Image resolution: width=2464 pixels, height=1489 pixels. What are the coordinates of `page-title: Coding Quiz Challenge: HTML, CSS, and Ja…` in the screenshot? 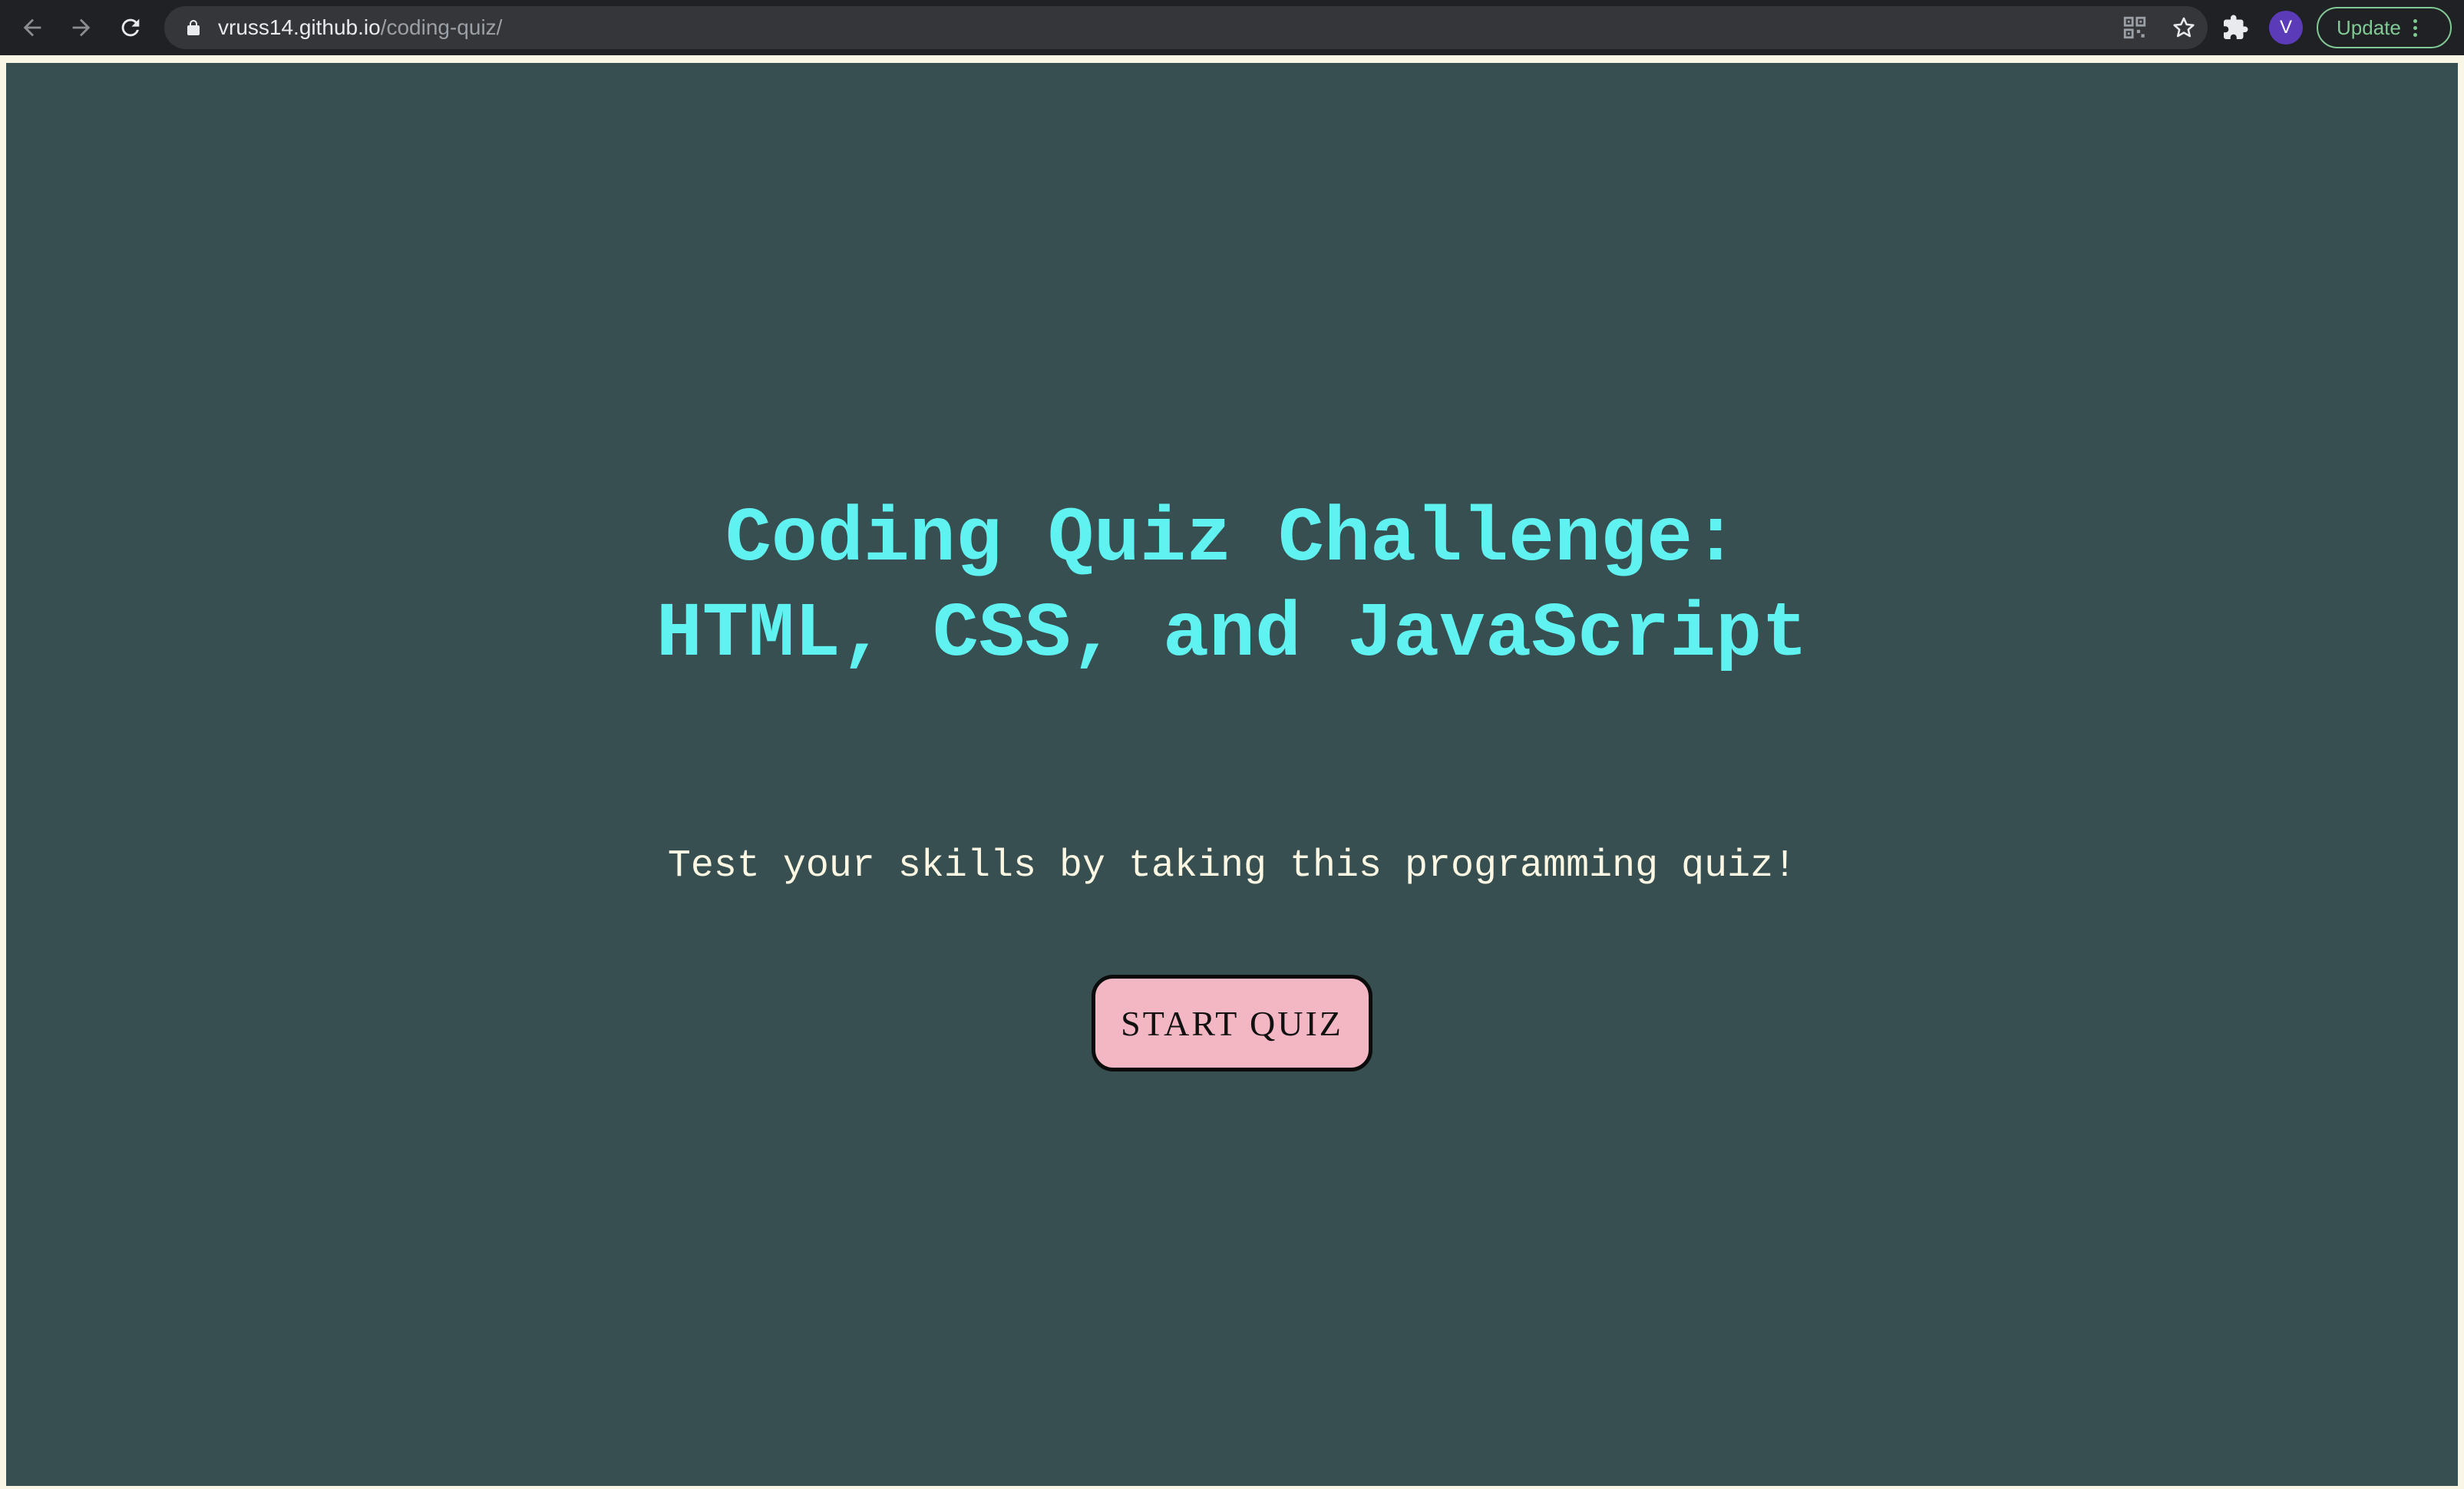 It's located at (1232, 588).